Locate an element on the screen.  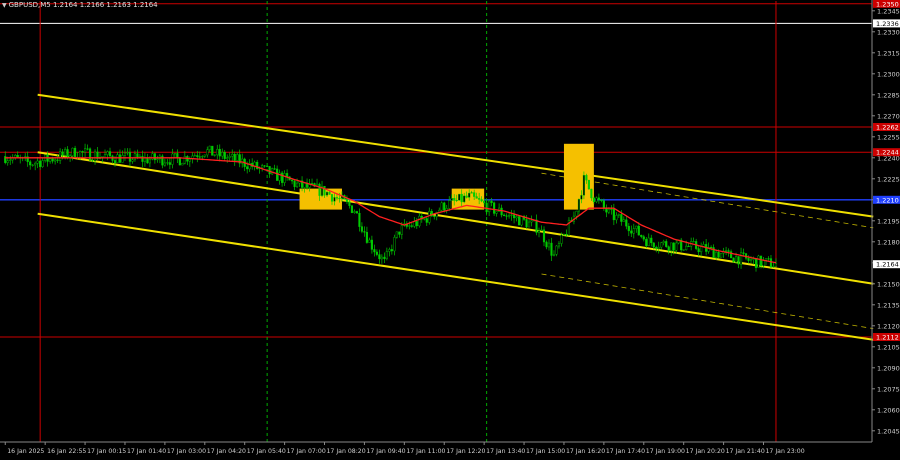
level-price-label: 1.2262 is located at coordinates (887, 128).